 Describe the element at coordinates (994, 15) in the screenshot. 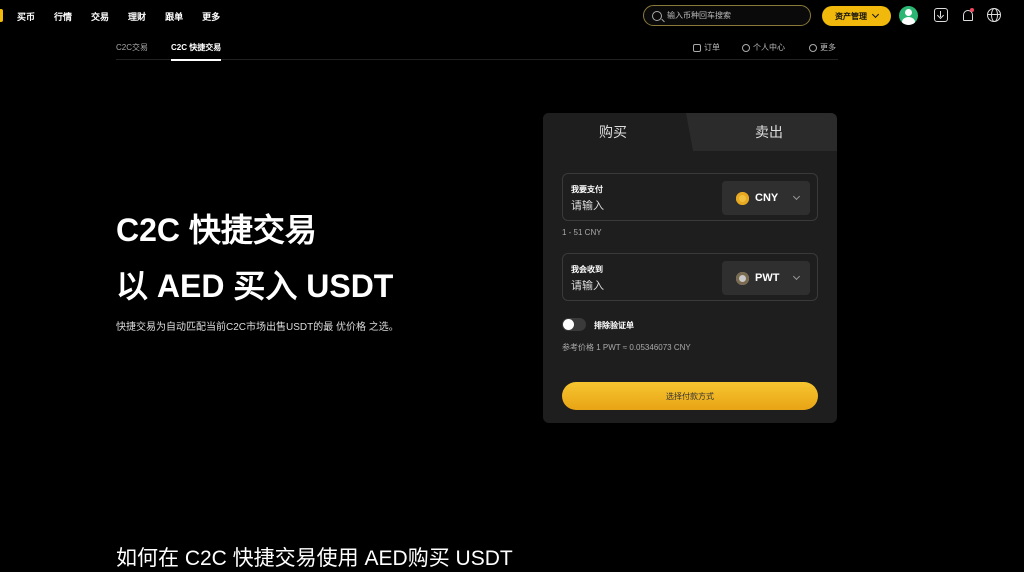

I see `globe-icon` at that location.